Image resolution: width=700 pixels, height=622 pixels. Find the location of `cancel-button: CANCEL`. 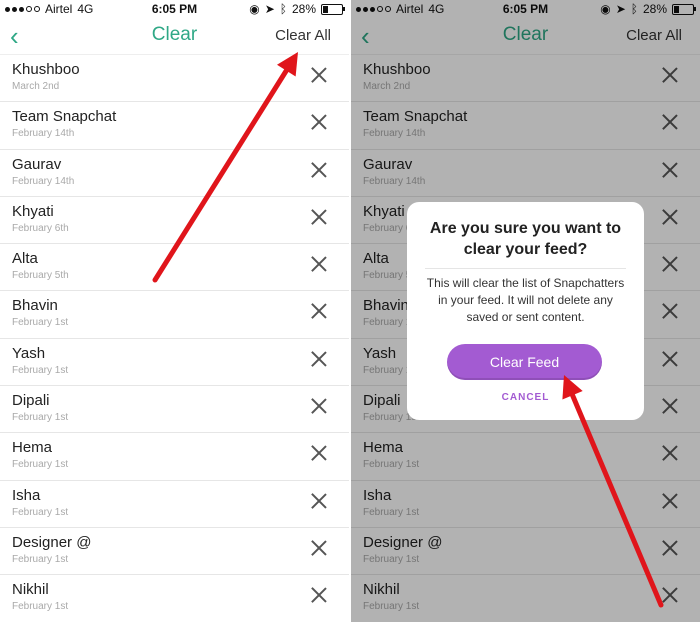

cancel-button: CANCEL is located at coordinates (525, 397).